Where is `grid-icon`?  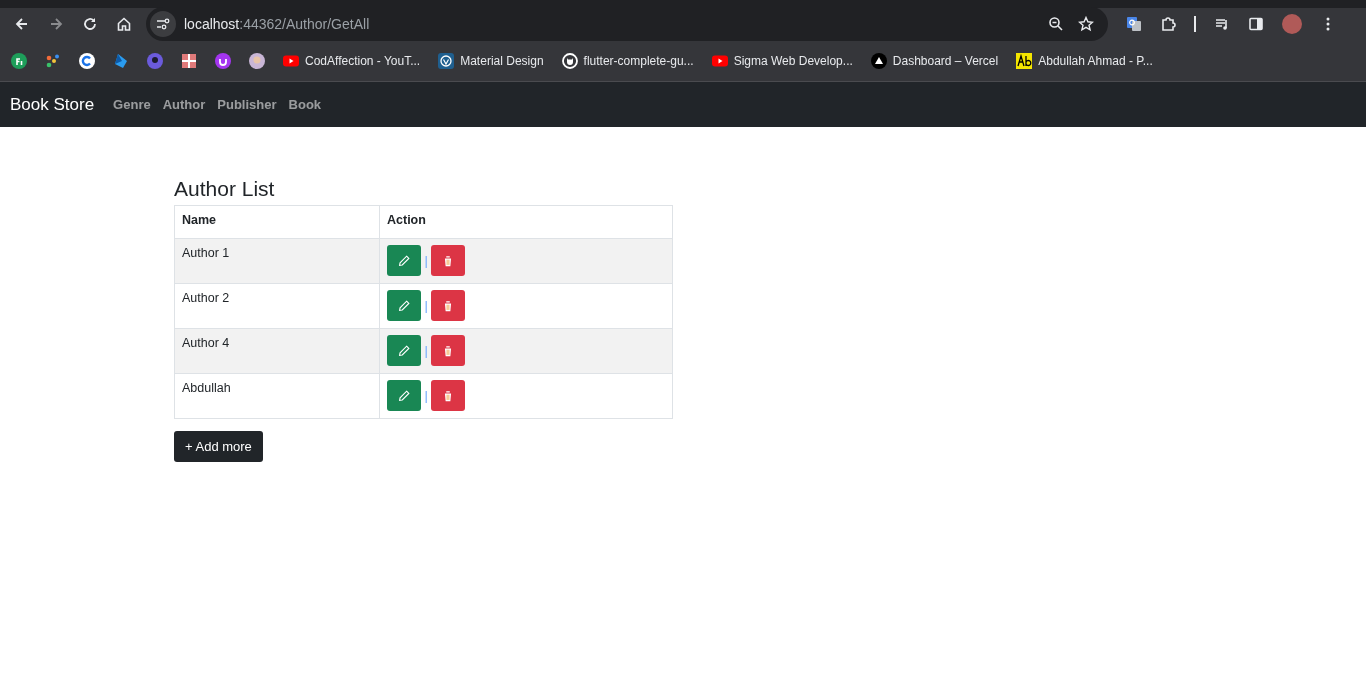
grid-icon is located at coordinates (189, 60).